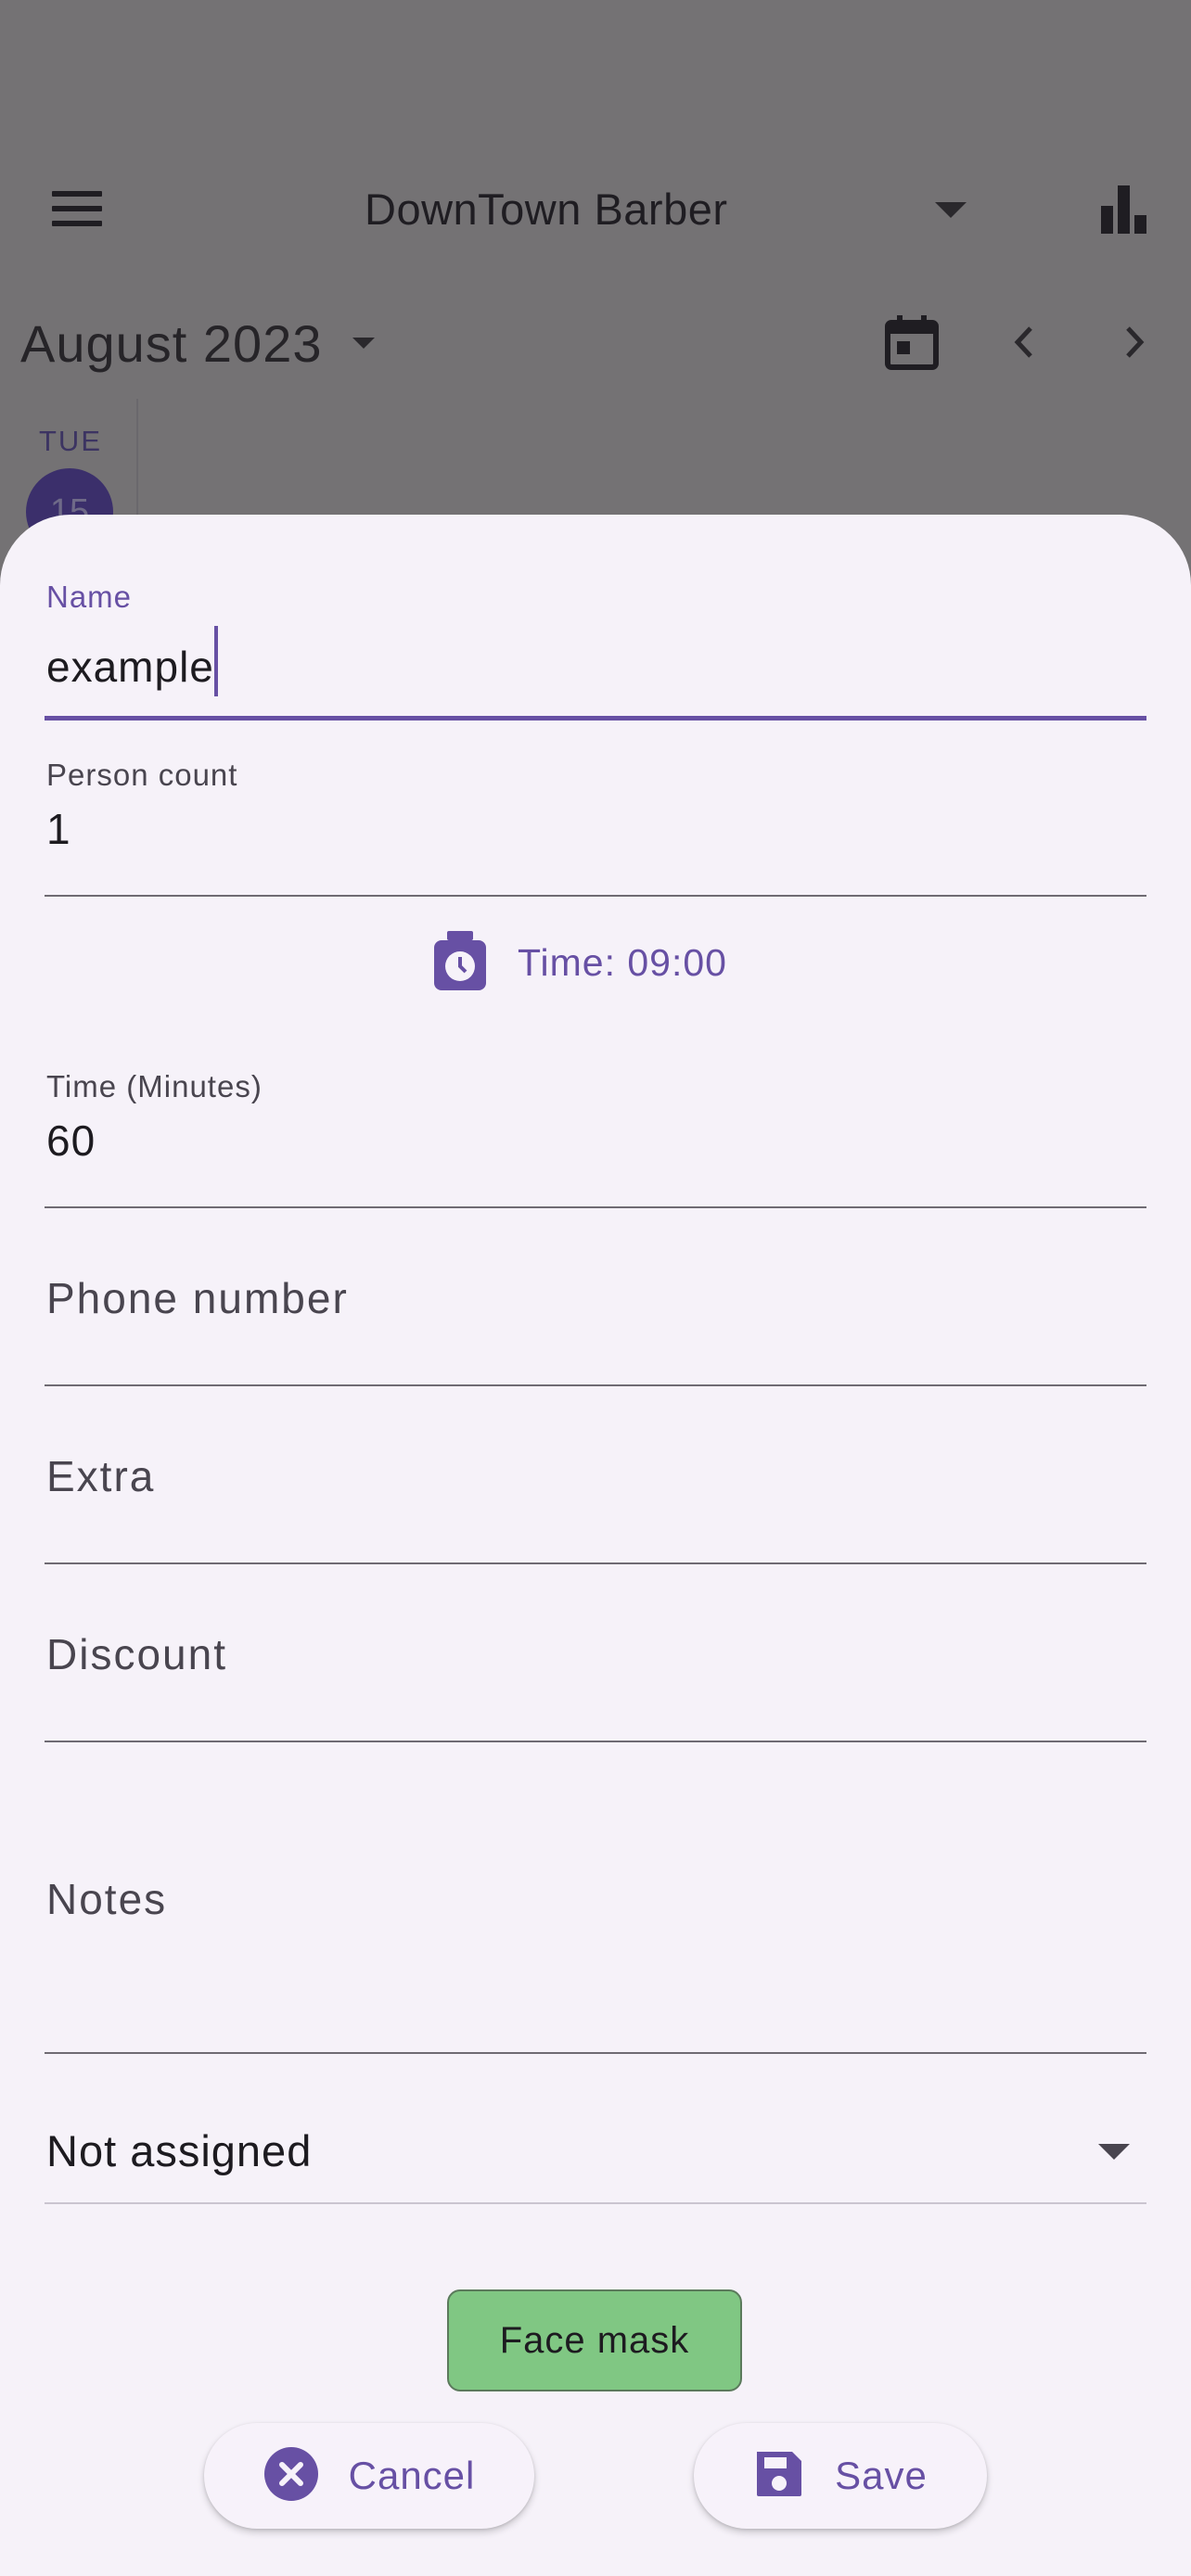 Image resolution: width=1191 pixels, height=2576 pixels. Describe the element at coordinates (951, 210) in the screenshot. I see `chevron-down-icon` at that location.